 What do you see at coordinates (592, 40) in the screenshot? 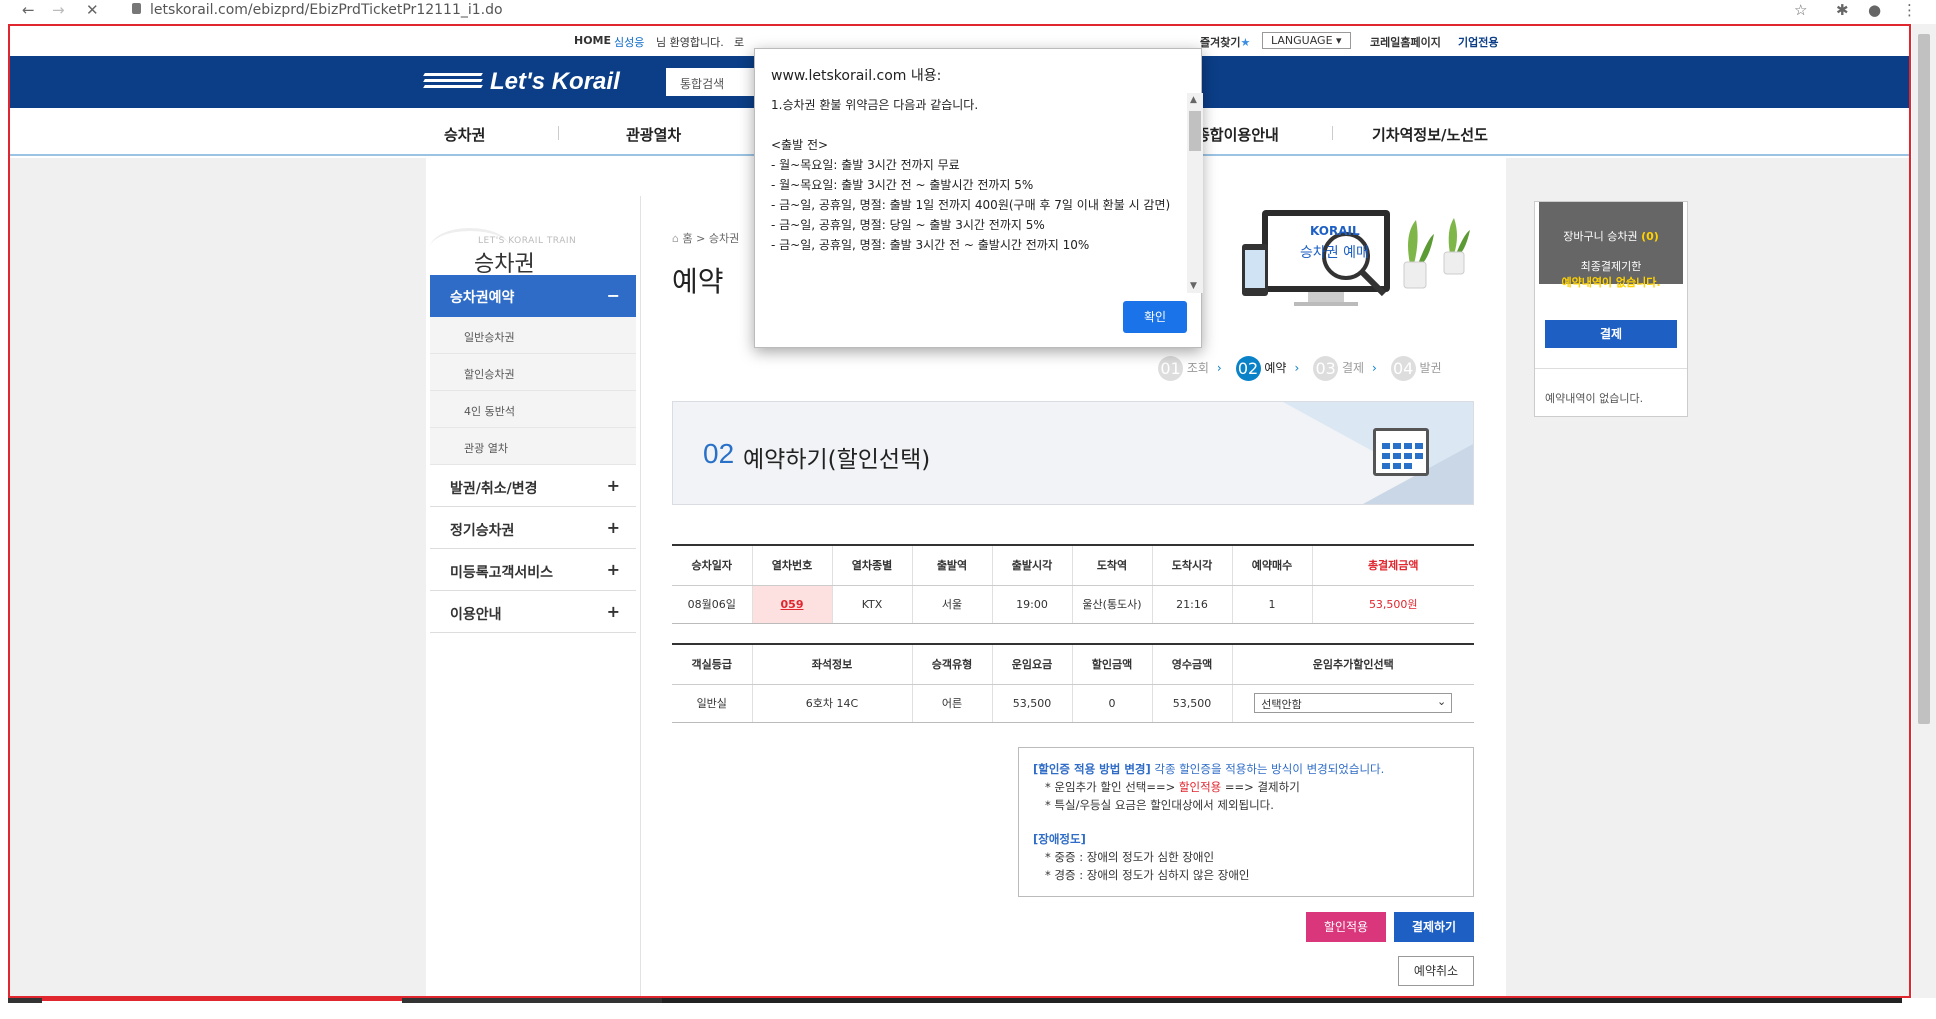
I see `home-link: HOME` at bounding box center [592, 40].